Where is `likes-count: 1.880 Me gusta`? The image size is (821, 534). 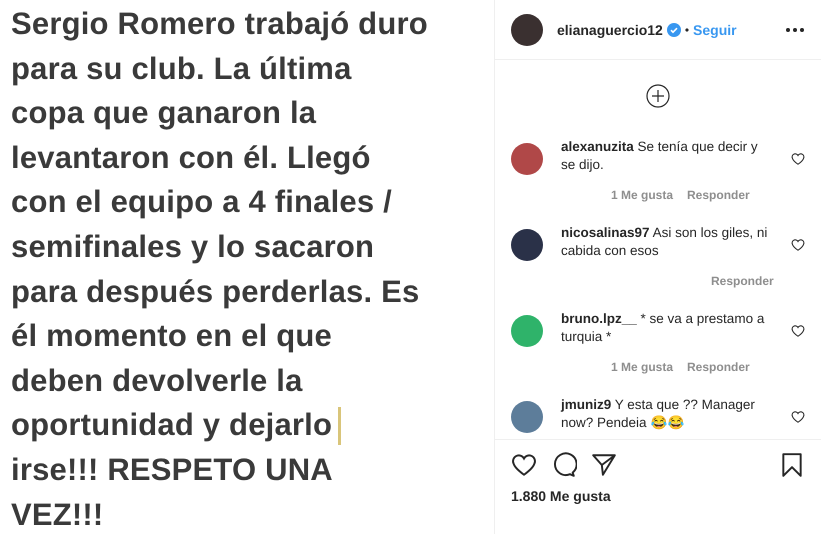
likes-count: 1.880 Me gusta is located at coordinates (561, 496).